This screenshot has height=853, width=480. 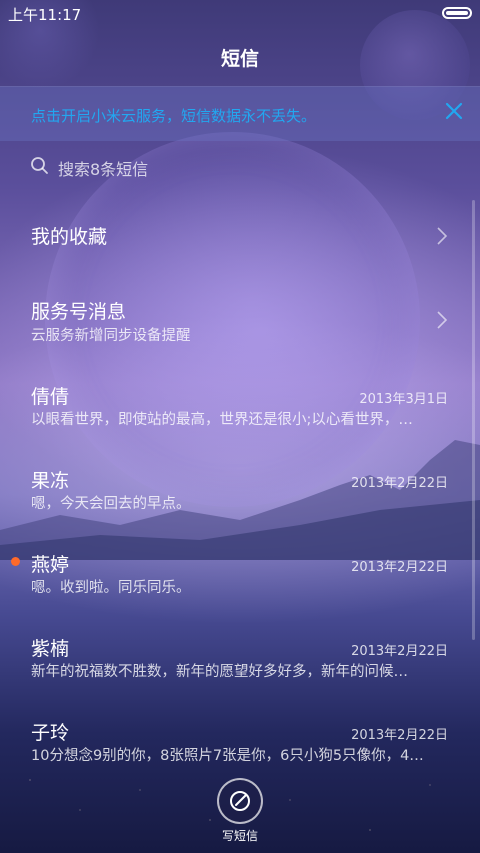 What do you see at coordinates (111, 588) in the screenshot?
I see `message-preview: 嗯。收到啦。同乐同乐。` at bounding box center [111, 588].